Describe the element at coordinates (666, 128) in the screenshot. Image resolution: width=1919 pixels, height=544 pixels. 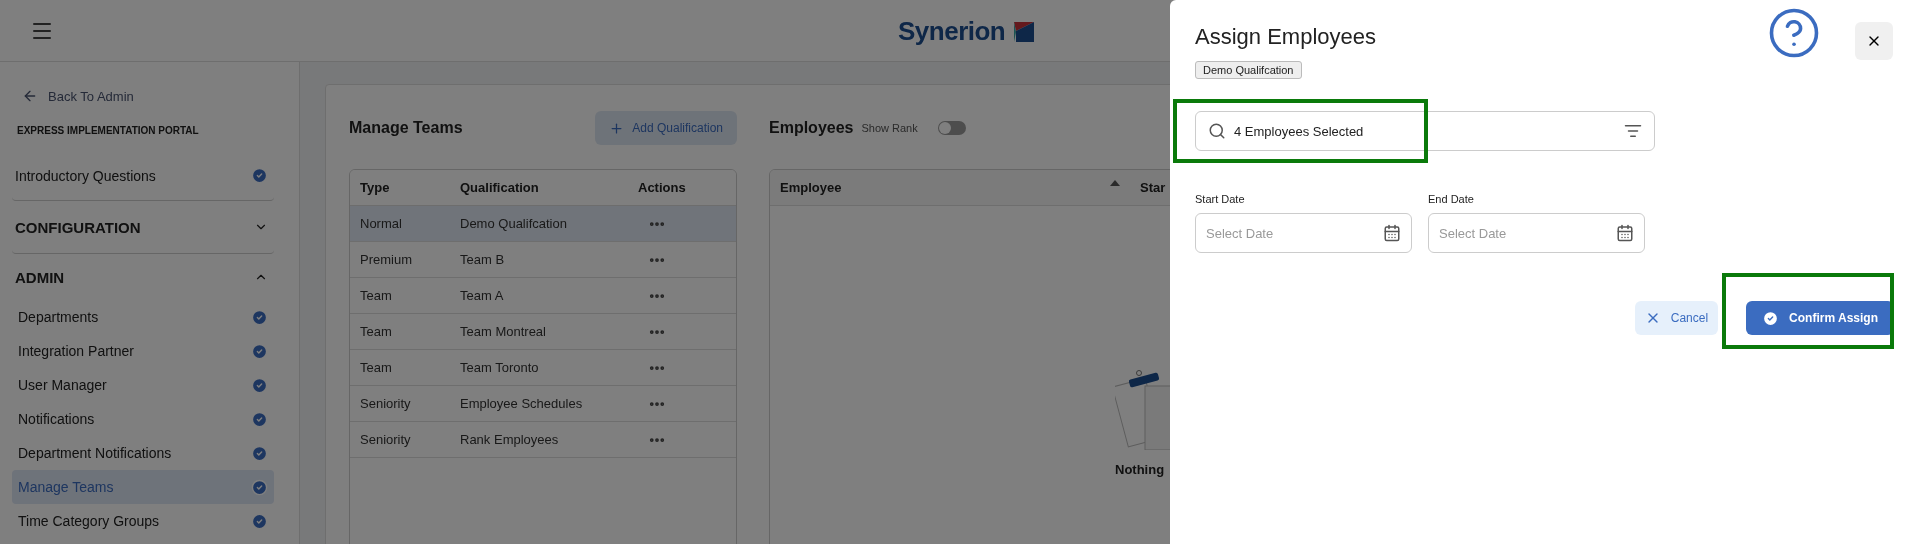
I see `add-qualification-button: Add Qualification` at that location.